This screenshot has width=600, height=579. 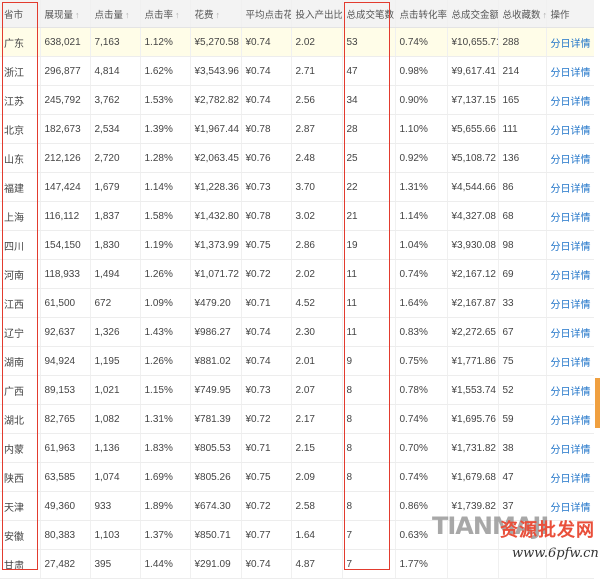 I want to click on table-cell: 82,765, so click(x=64, y=419).